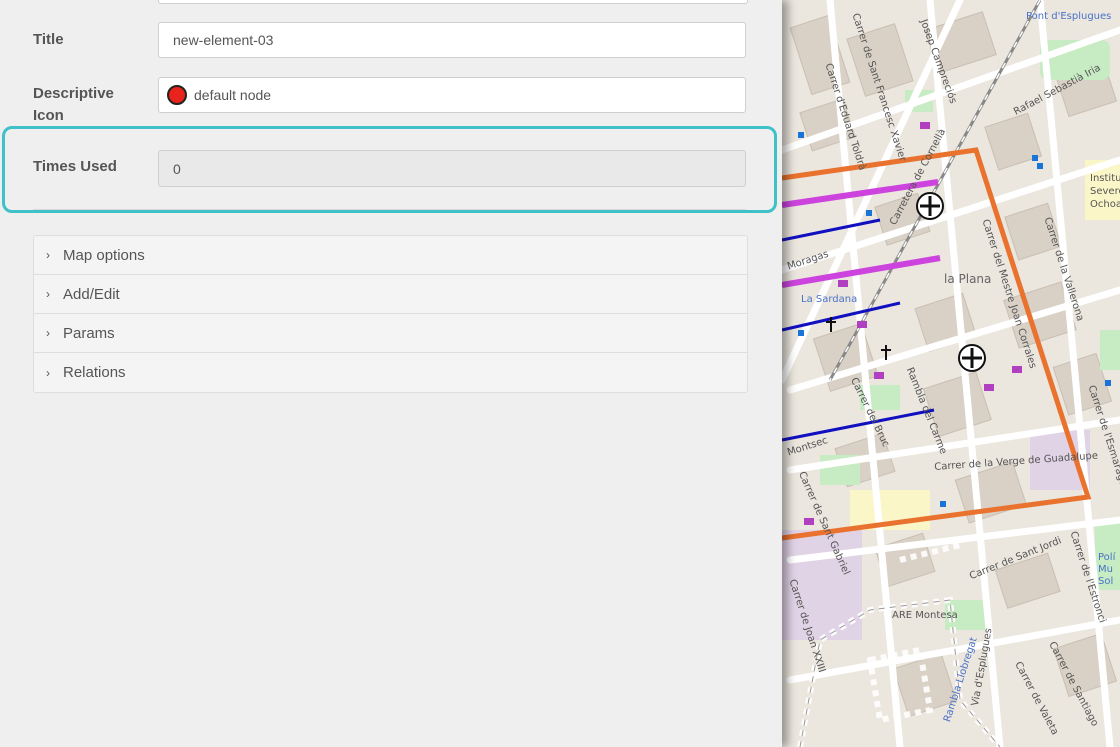 This screenshot has height=747, width=1120. Describe the element at coordinates (223, 40) in the screenshot. I see `title-value: new-element-03` at that location.